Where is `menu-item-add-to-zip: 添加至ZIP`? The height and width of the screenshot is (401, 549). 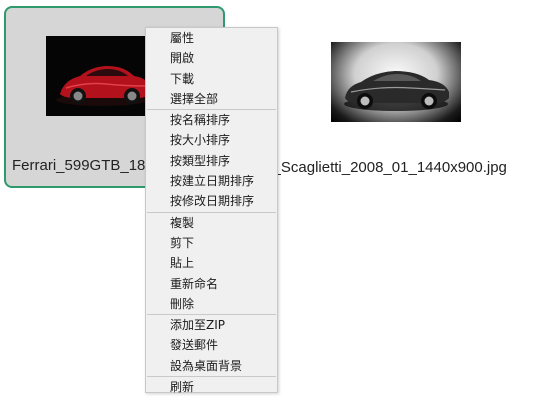
menu-item-add-to-zip: 添加至ZIP is located at coordinates (211, 325).